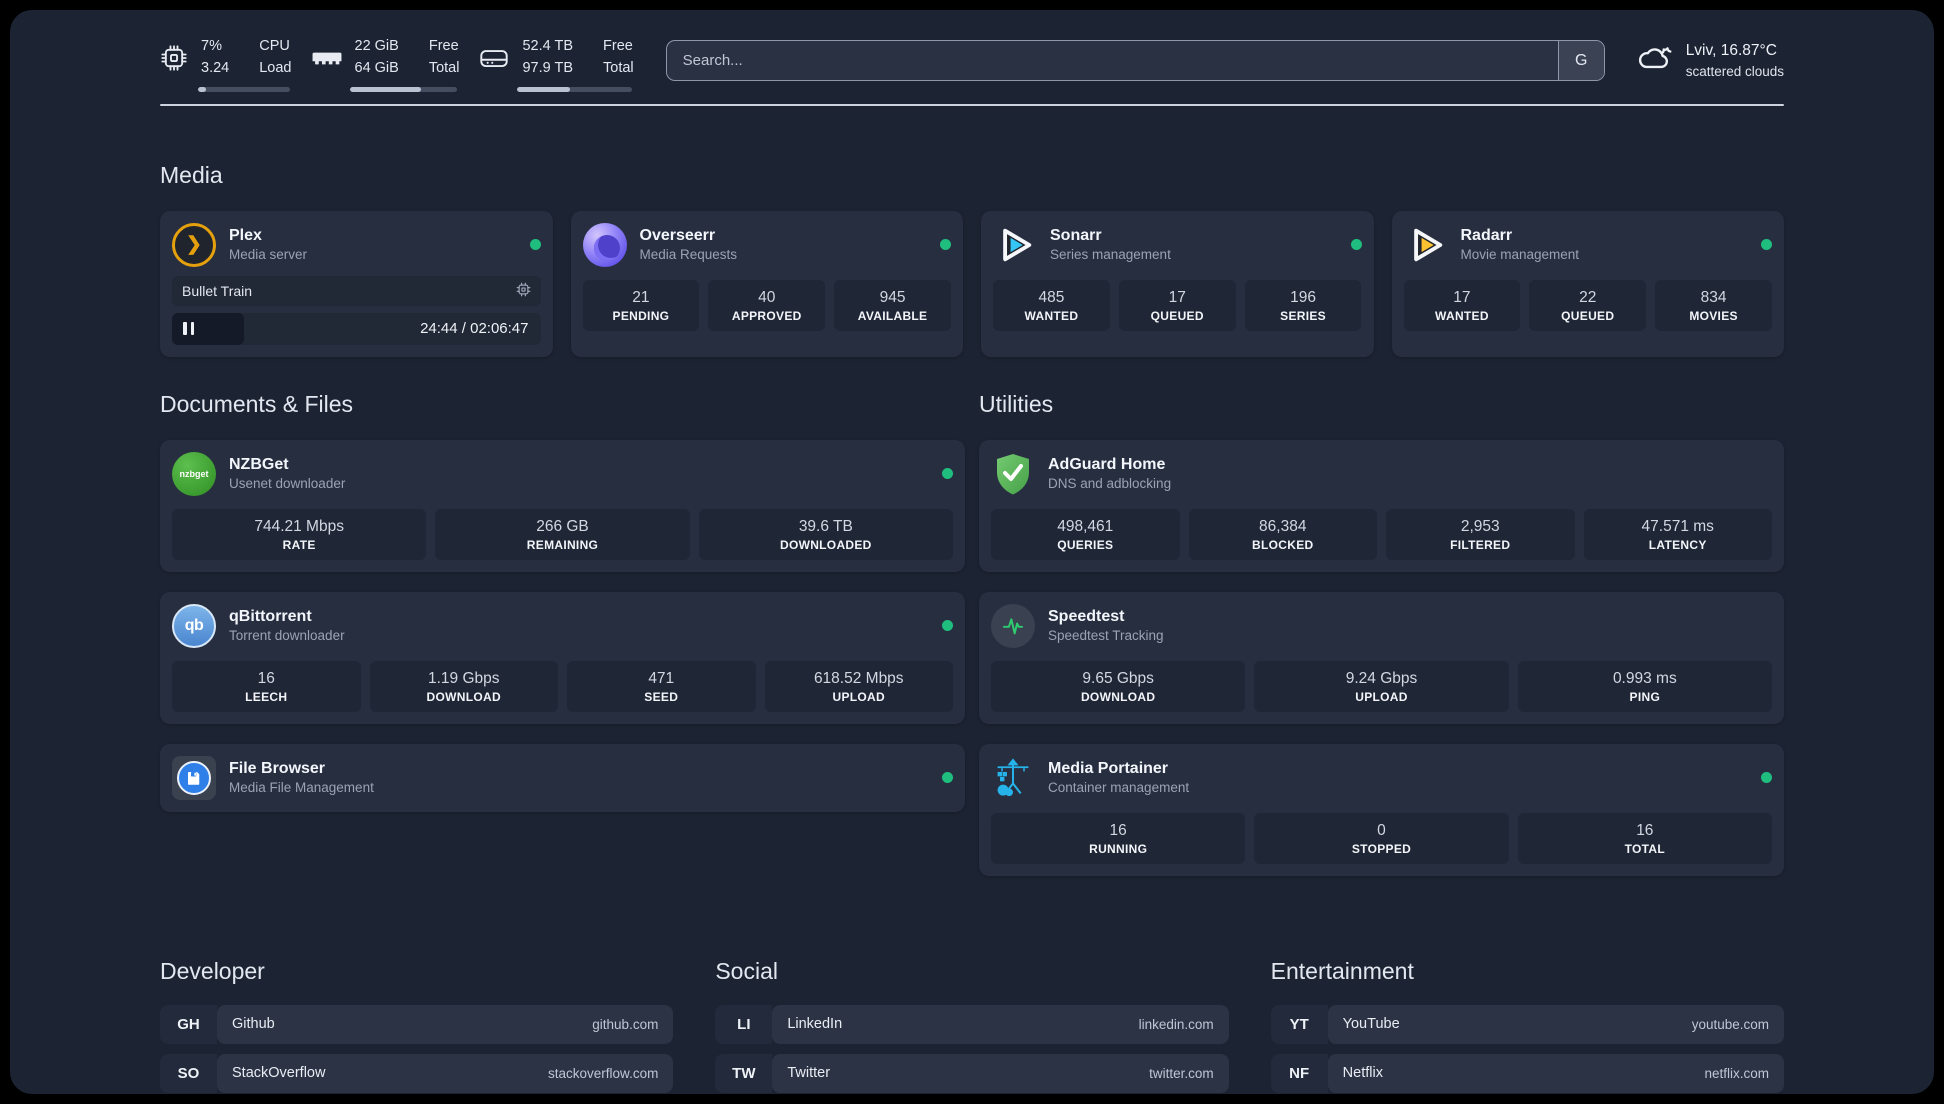  I want to click on app-description: Torrent downloader, so click(287, 636).